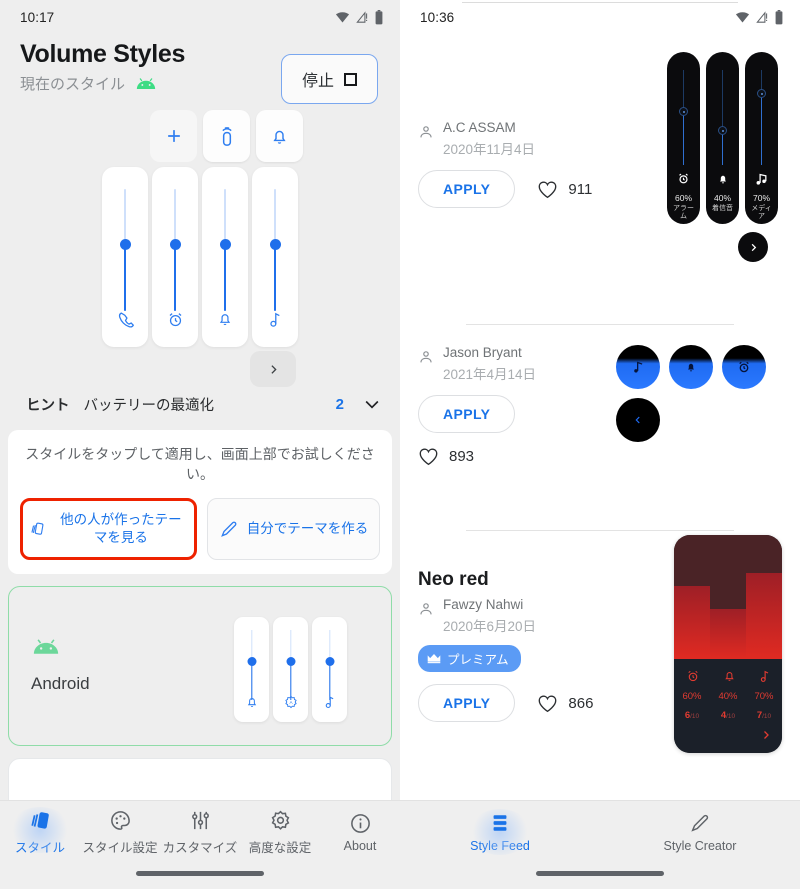  What do you see at coordinates (638, 420) in the screenshot?
I see `preview-back-button` at bounding box center [638, 420].